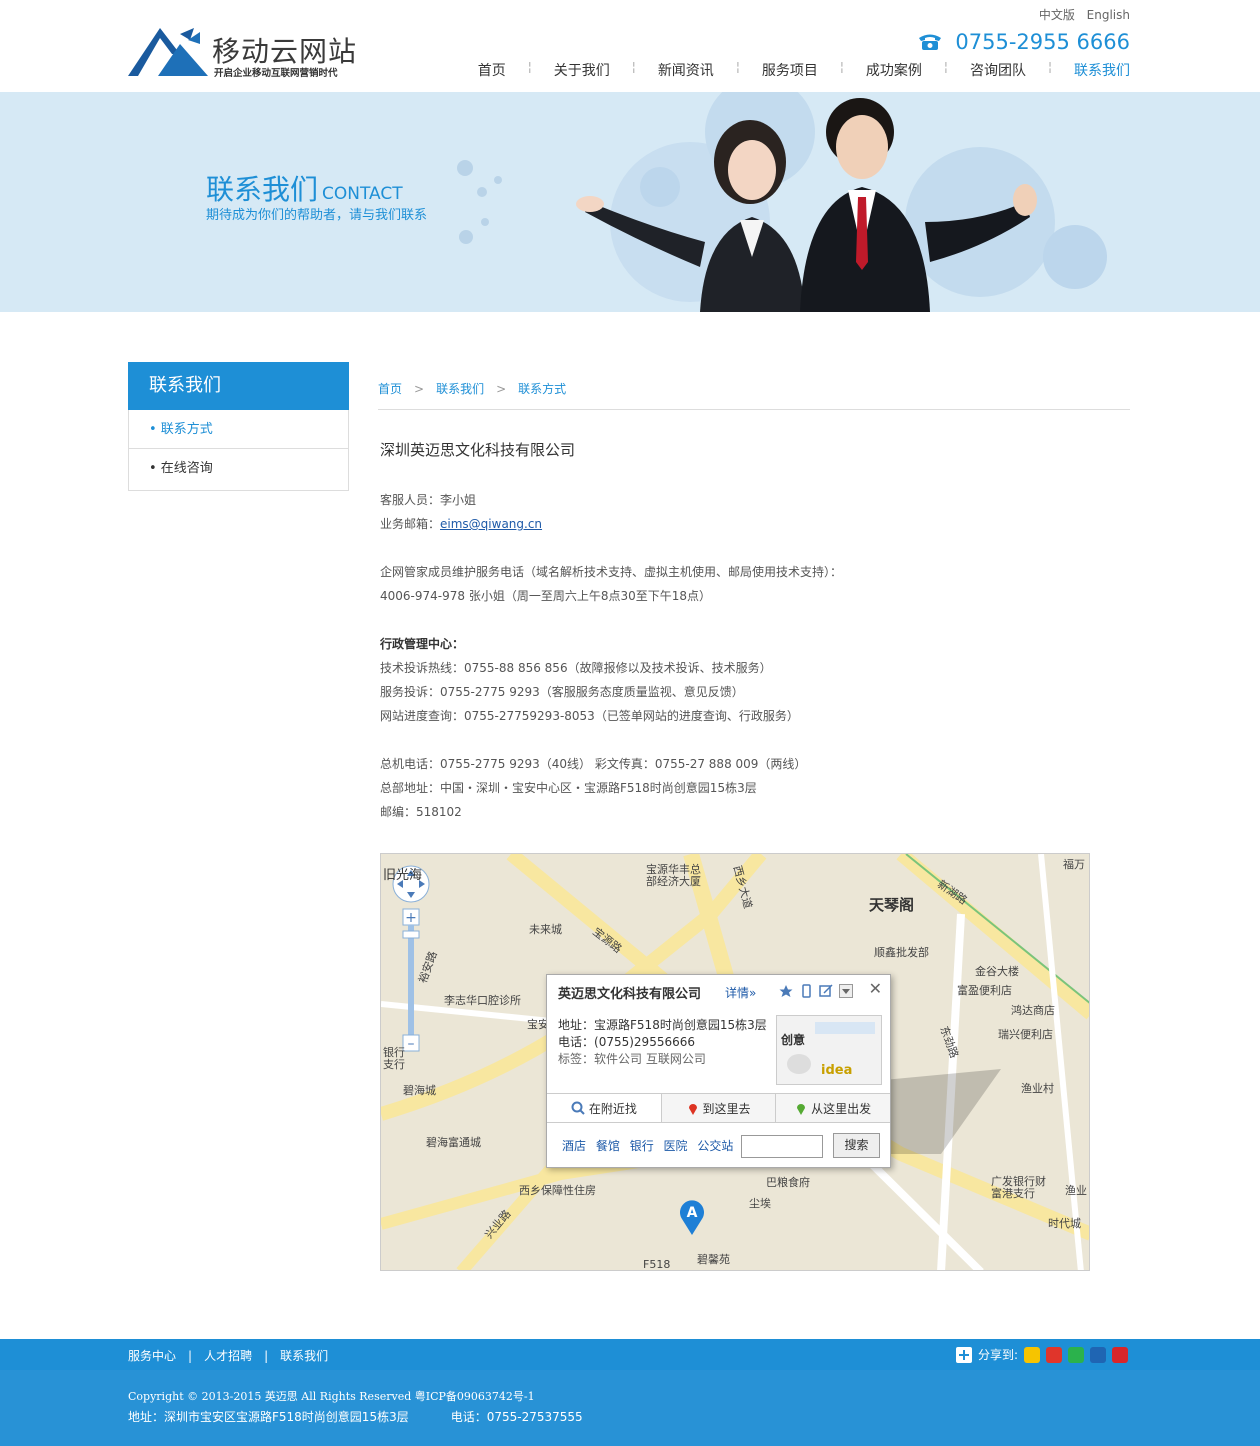 The height and width of the screenshot is (1446, 1260). What do you see at coordinates (832, 1108) in the screenshot?
I see `tab-from-here: 从这里出发` at bounding box center [832, 1108].